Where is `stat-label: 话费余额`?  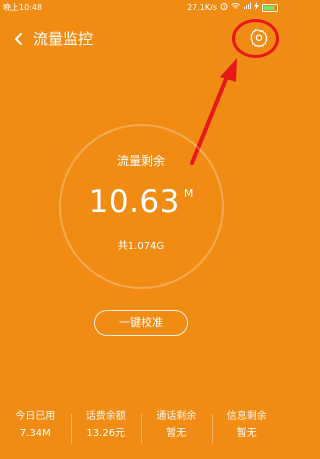
stat-label: 话费余额 is located at coordinates (105, 416).